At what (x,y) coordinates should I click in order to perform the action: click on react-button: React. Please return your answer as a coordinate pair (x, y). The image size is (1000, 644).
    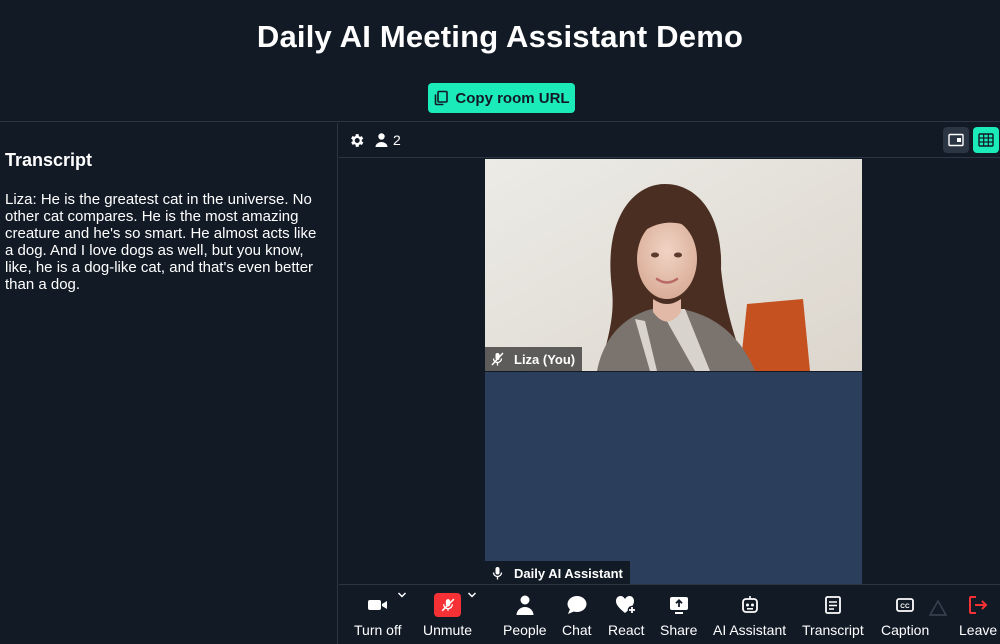
    Looking at the image, I should click on (626, 615).